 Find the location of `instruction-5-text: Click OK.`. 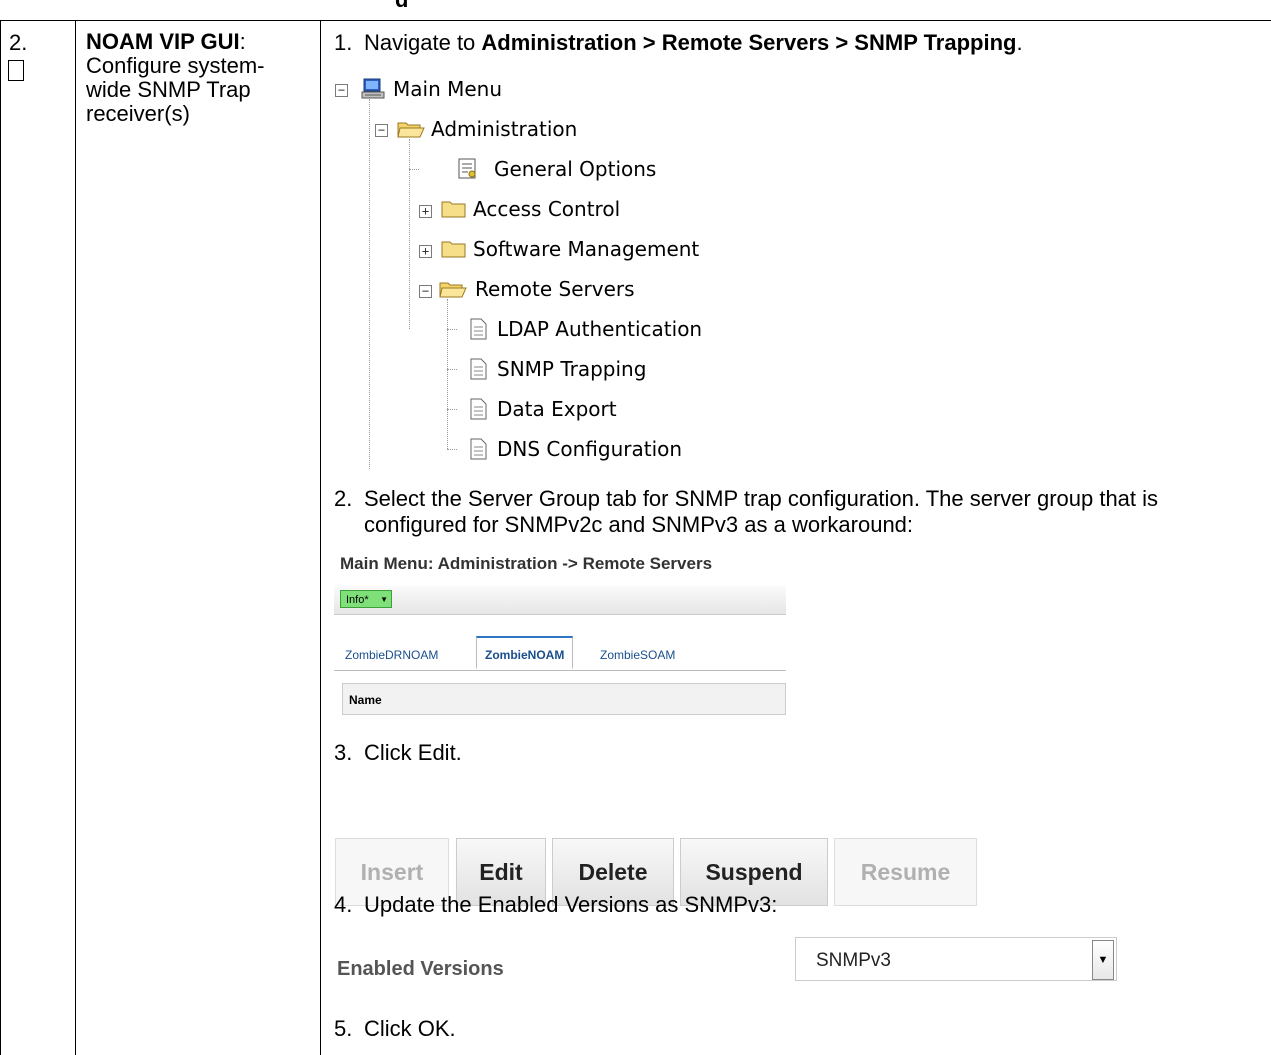

instruction-5-text: Click OK. is located at coordinates (410, 1028).